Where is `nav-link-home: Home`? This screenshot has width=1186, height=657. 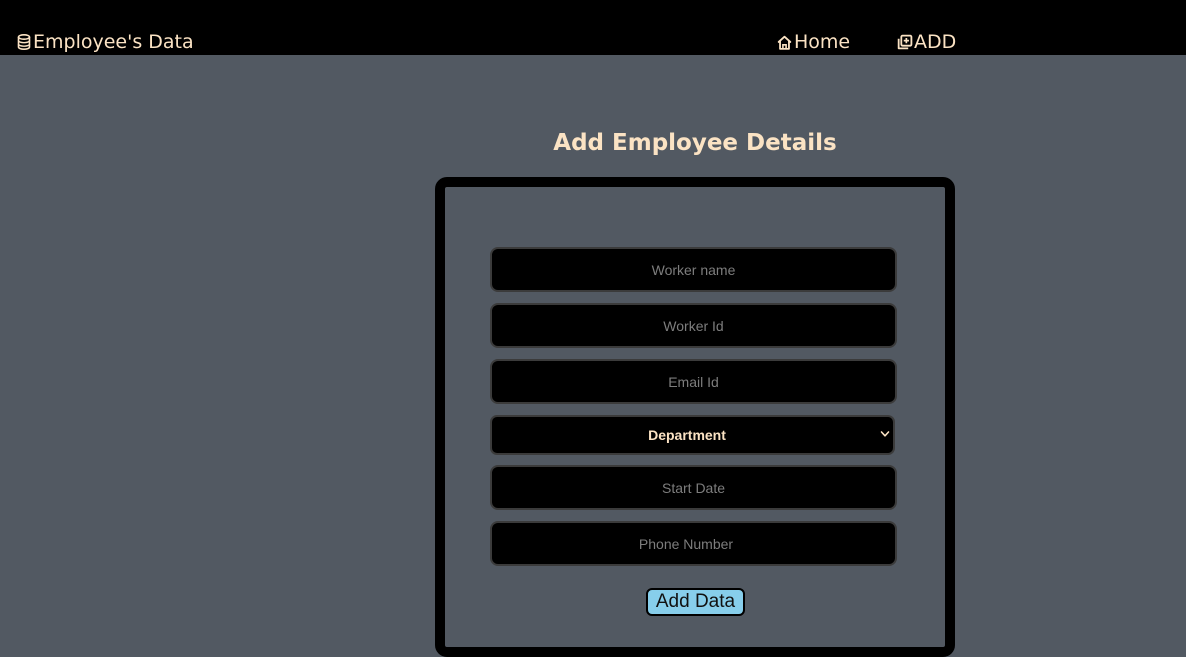
nav-link-home: Home is located at coordinates (813, 42).